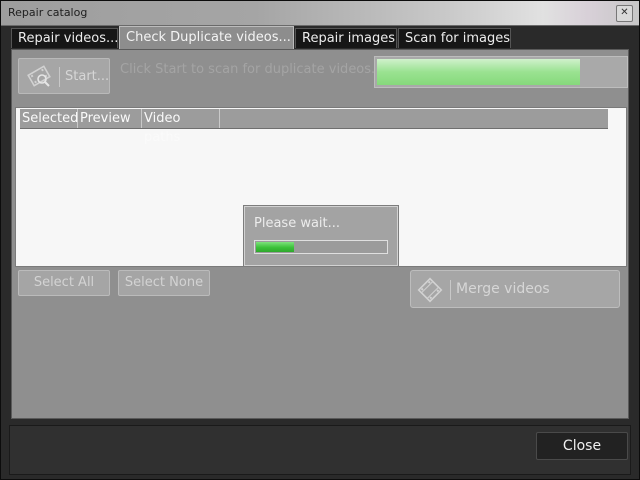 The width and height of the screenshot is (640, 480). I want to click on film-scan-icon, so click(39, 76).